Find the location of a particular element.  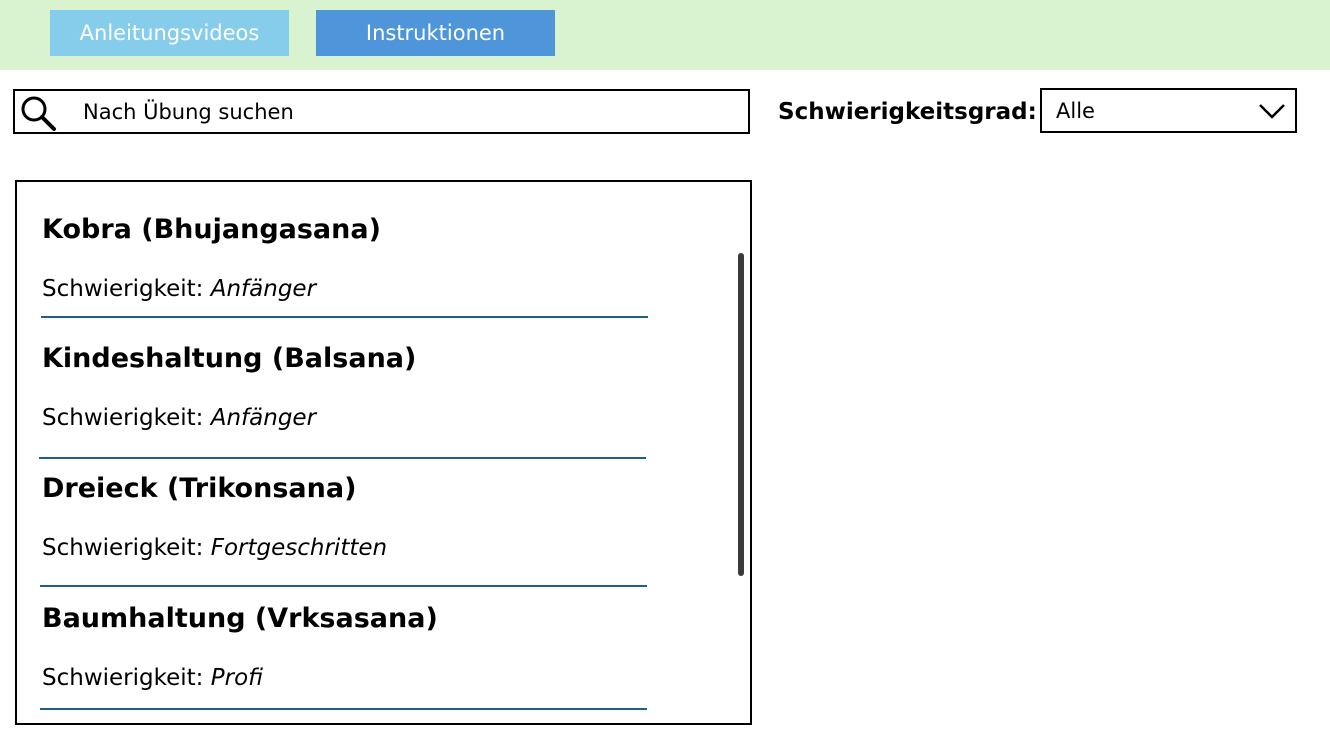

difficulty-select: Alle is located at coordinates (1168, 110).